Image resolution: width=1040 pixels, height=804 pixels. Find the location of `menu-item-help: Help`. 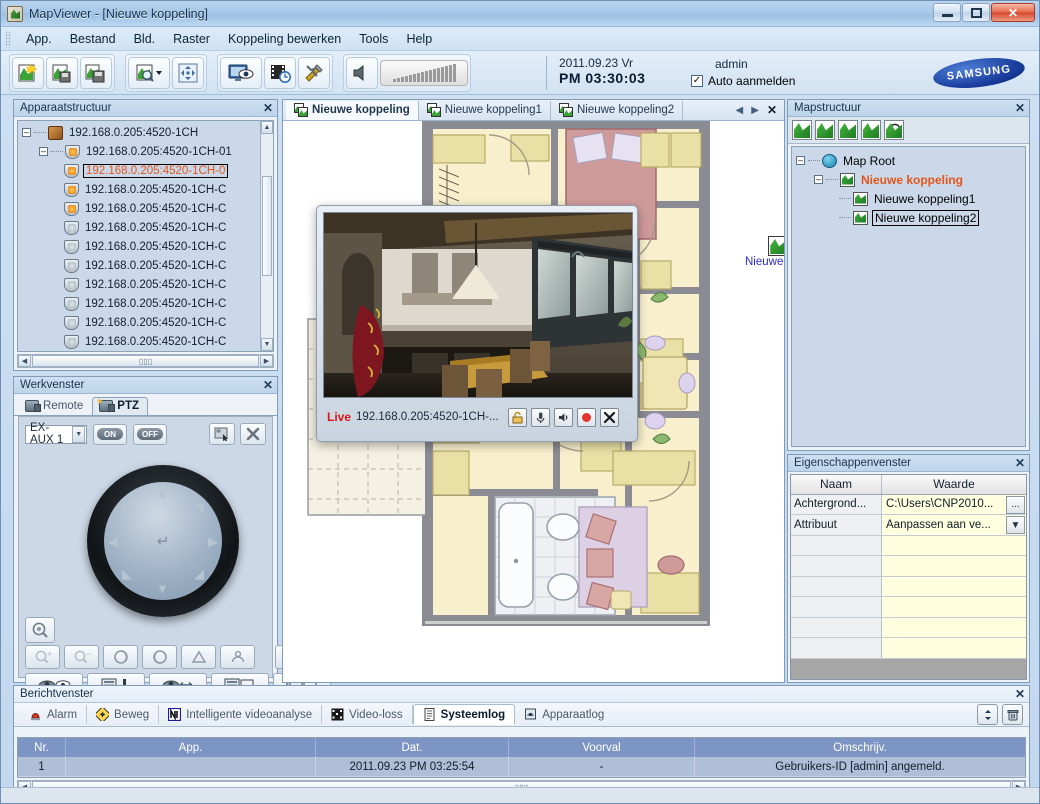

menu-item-help: Help is located at coordinates (419, 39).